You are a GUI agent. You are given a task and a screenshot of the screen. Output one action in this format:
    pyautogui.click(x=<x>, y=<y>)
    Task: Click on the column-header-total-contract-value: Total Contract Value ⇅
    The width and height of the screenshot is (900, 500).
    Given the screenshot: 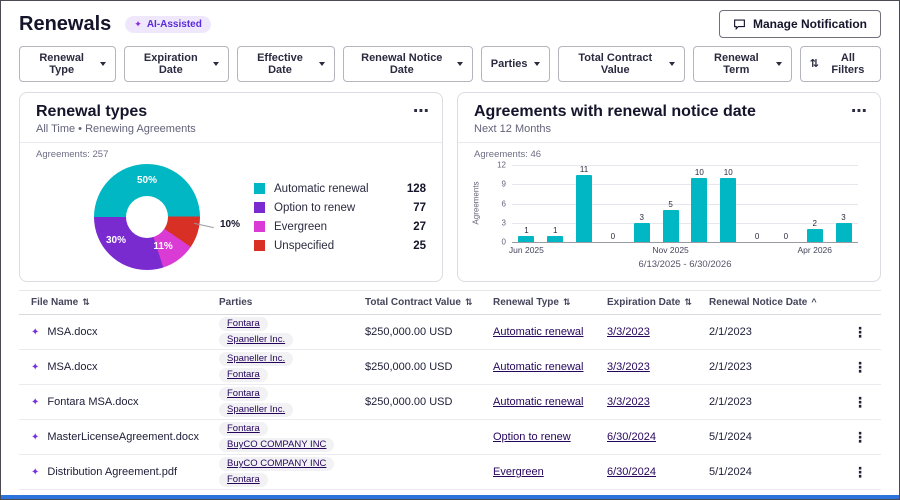 What is the action you would take?
    pyautogui.click(x=429, y=302)
    